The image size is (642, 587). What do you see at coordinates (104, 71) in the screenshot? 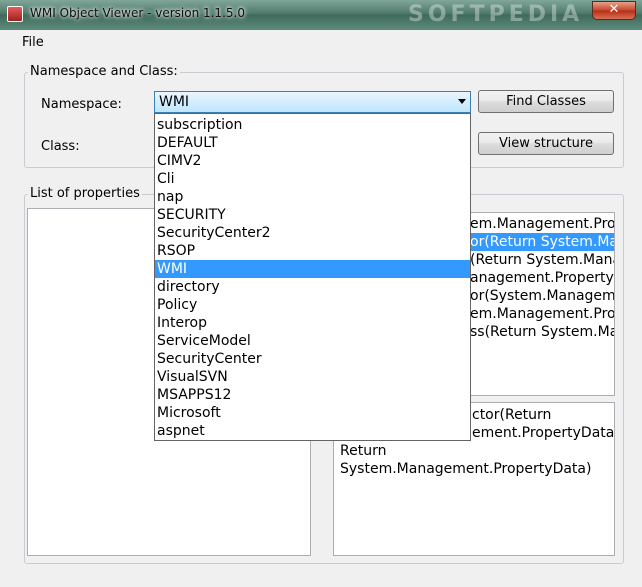
I see `namespace-class-group-title: Namespace and Class:` at bounding box center [104, 71].